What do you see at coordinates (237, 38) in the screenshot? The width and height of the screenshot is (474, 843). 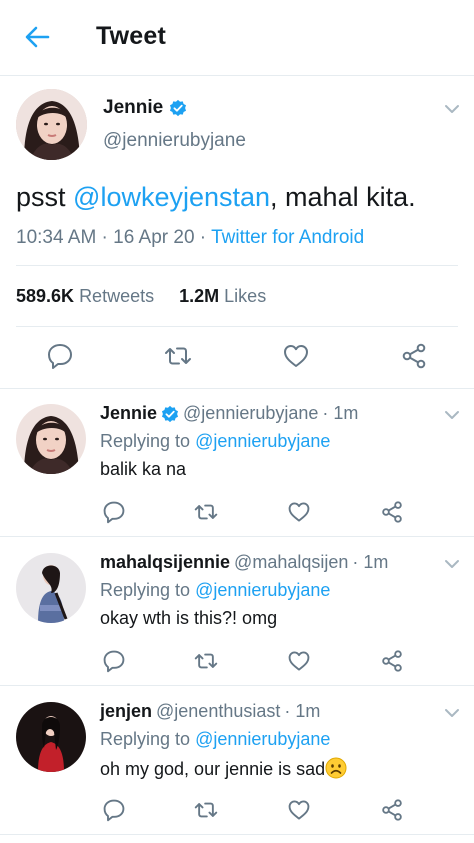 I see `top-bar: Tweet` at bounding box center [237, 38].